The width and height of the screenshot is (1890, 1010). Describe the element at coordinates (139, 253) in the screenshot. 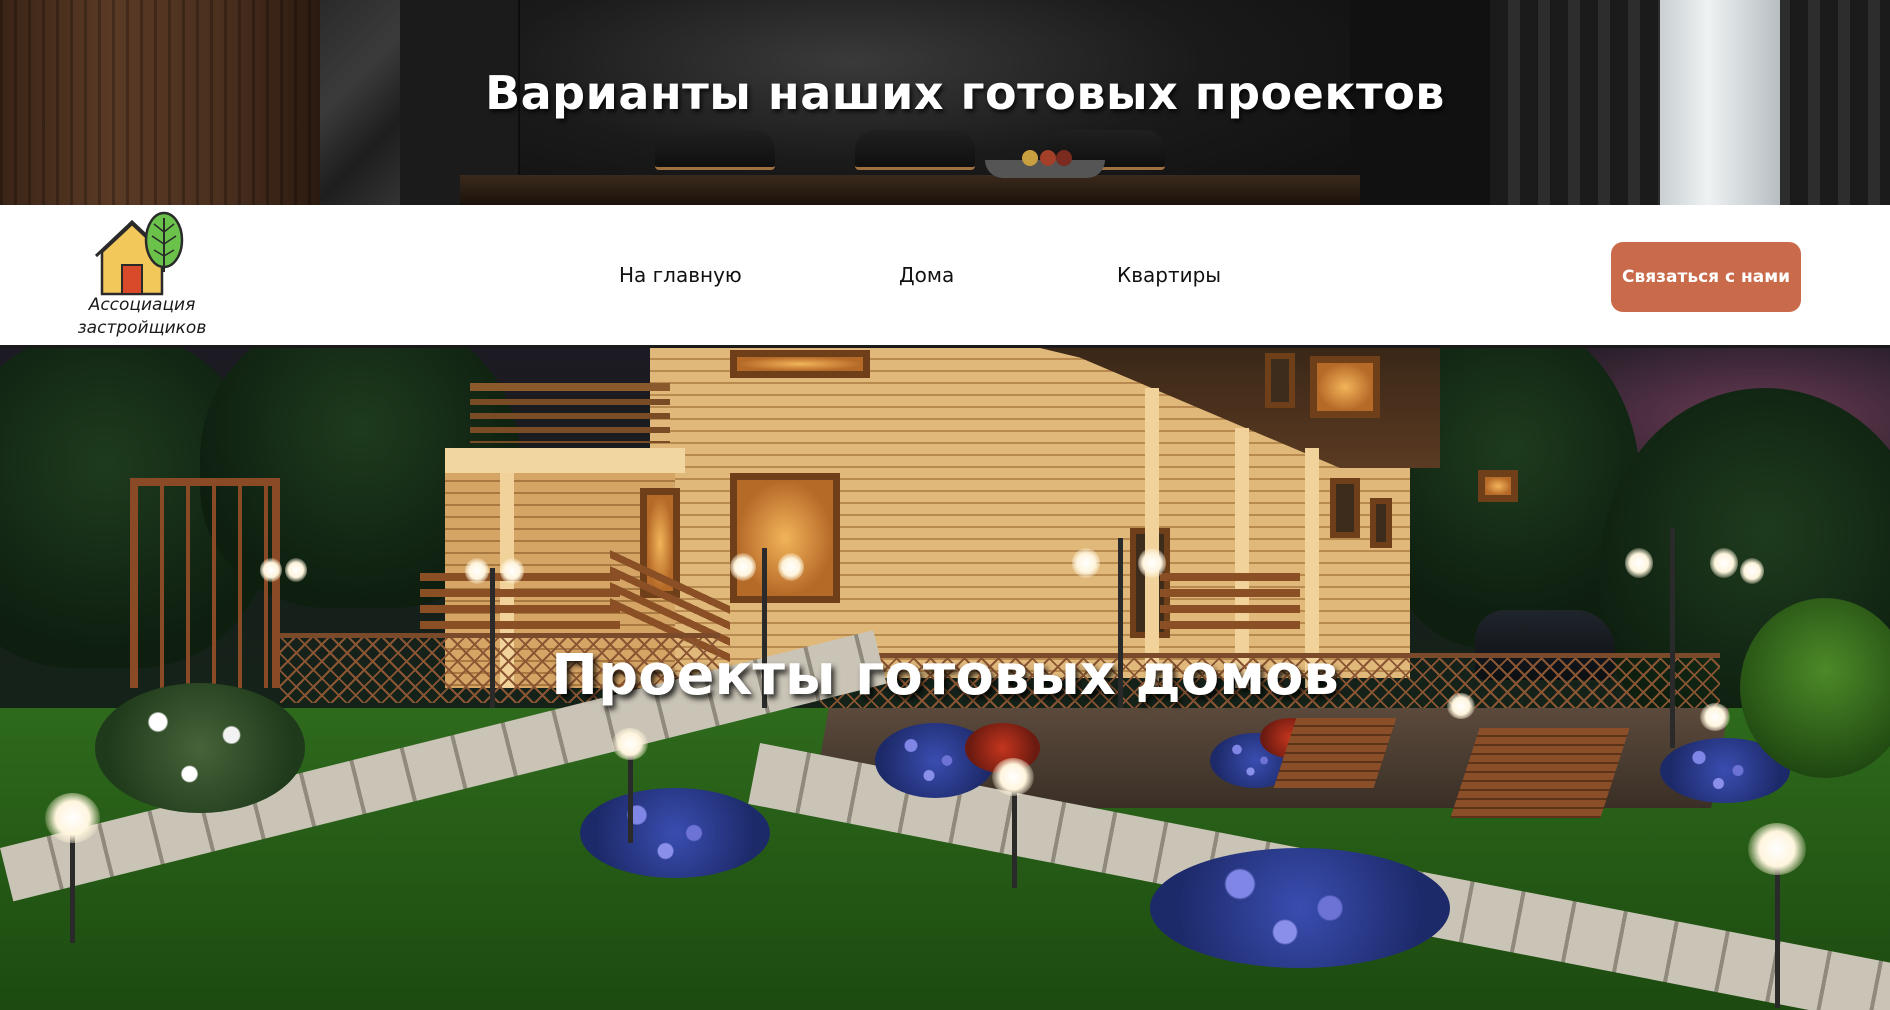

I see `house-with-tree-icon` at that location.